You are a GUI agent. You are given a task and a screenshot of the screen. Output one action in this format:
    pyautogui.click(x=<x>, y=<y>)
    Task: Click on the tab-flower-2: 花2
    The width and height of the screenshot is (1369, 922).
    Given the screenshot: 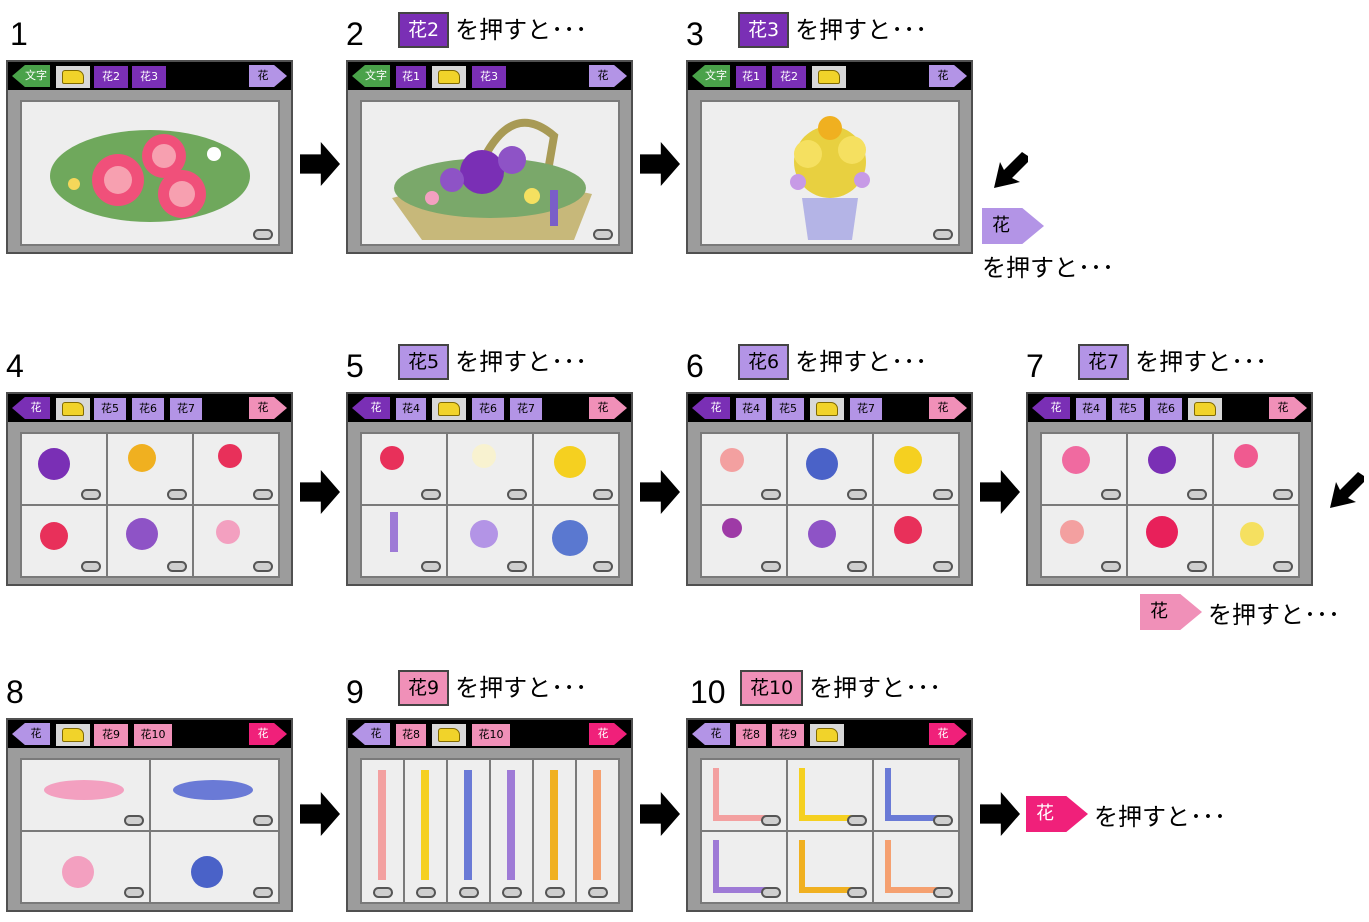 What is the action you would take?
    pyautogui.click(x=111, y=77)
    